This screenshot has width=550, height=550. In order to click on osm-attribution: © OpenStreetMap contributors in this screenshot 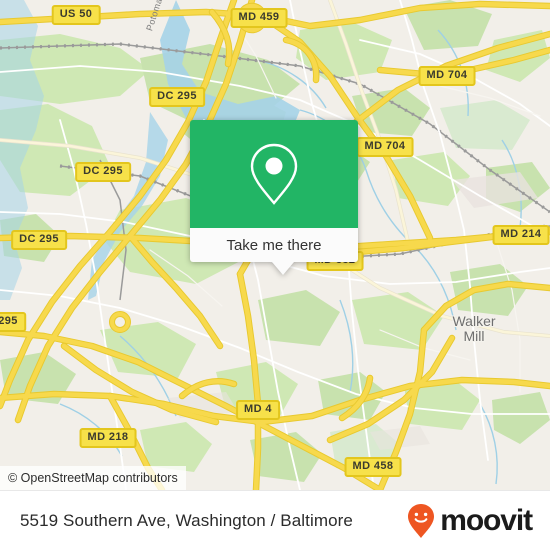, I will do `click(93, 478)`.